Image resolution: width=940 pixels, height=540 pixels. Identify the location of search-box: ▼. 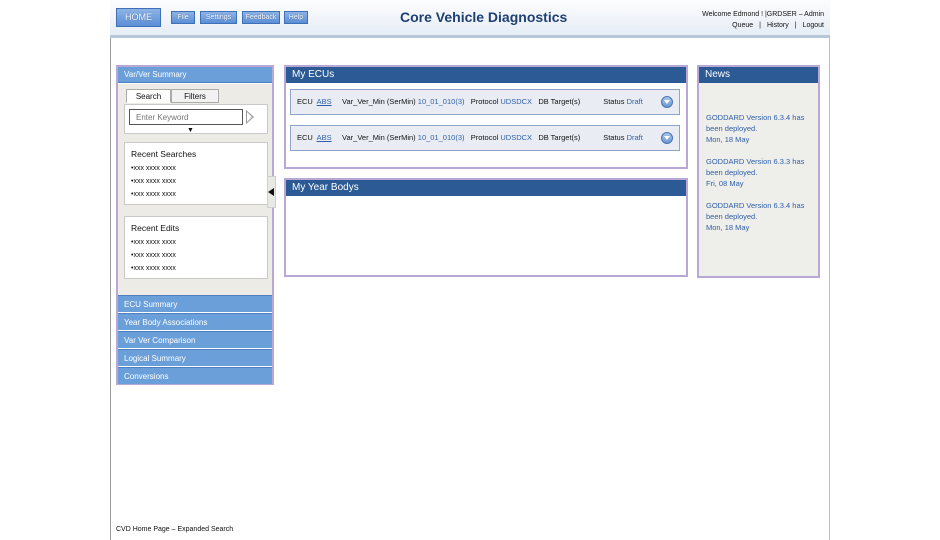
(196, 119).